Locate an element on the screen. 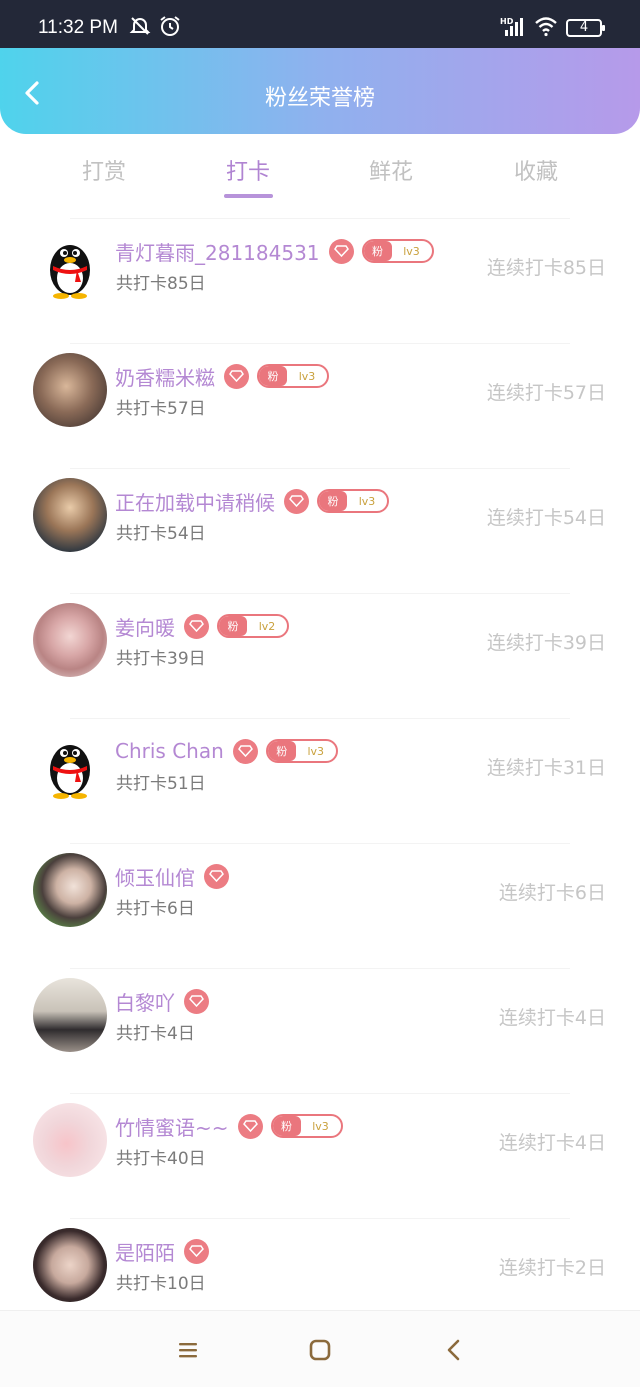  total-checkin: 共打卡6日 is located at coordinates (155, 909).